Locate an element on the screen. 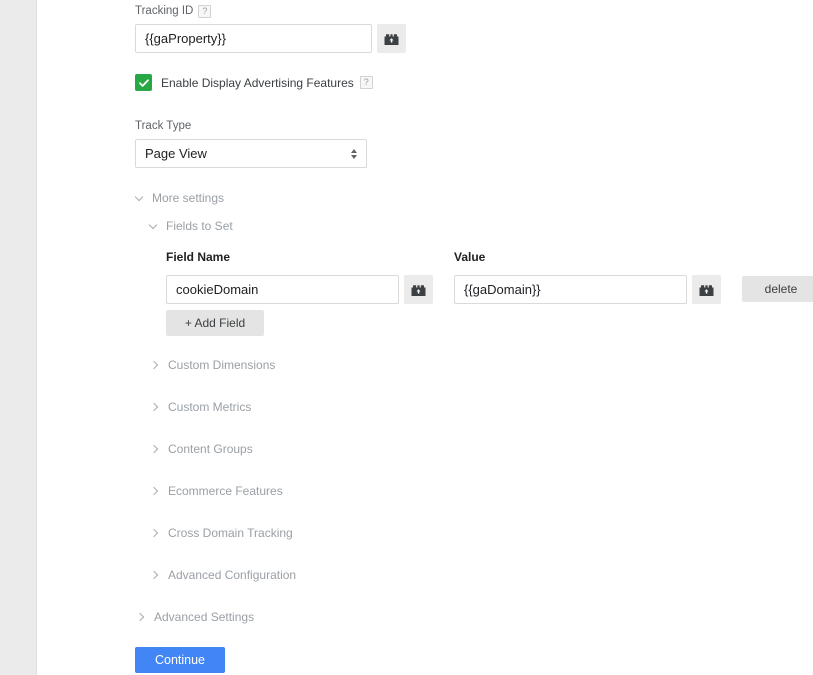  display-advertising-checkbox is located at coordinates (143, 82).